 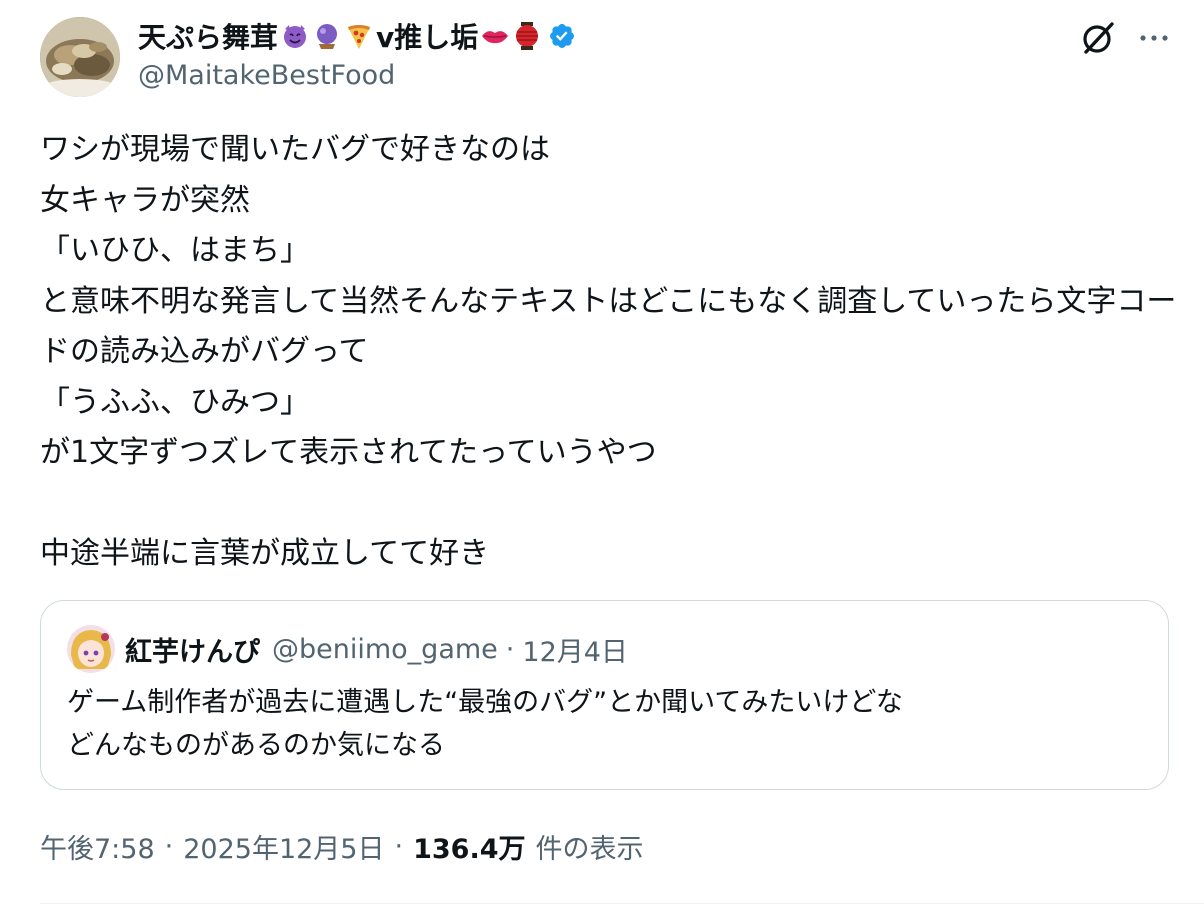 What do you see at coordinates (208, 36) in the screenshot?
I see `author-display-name: 天ぷら舞茸` at bounding box center [208, 36].